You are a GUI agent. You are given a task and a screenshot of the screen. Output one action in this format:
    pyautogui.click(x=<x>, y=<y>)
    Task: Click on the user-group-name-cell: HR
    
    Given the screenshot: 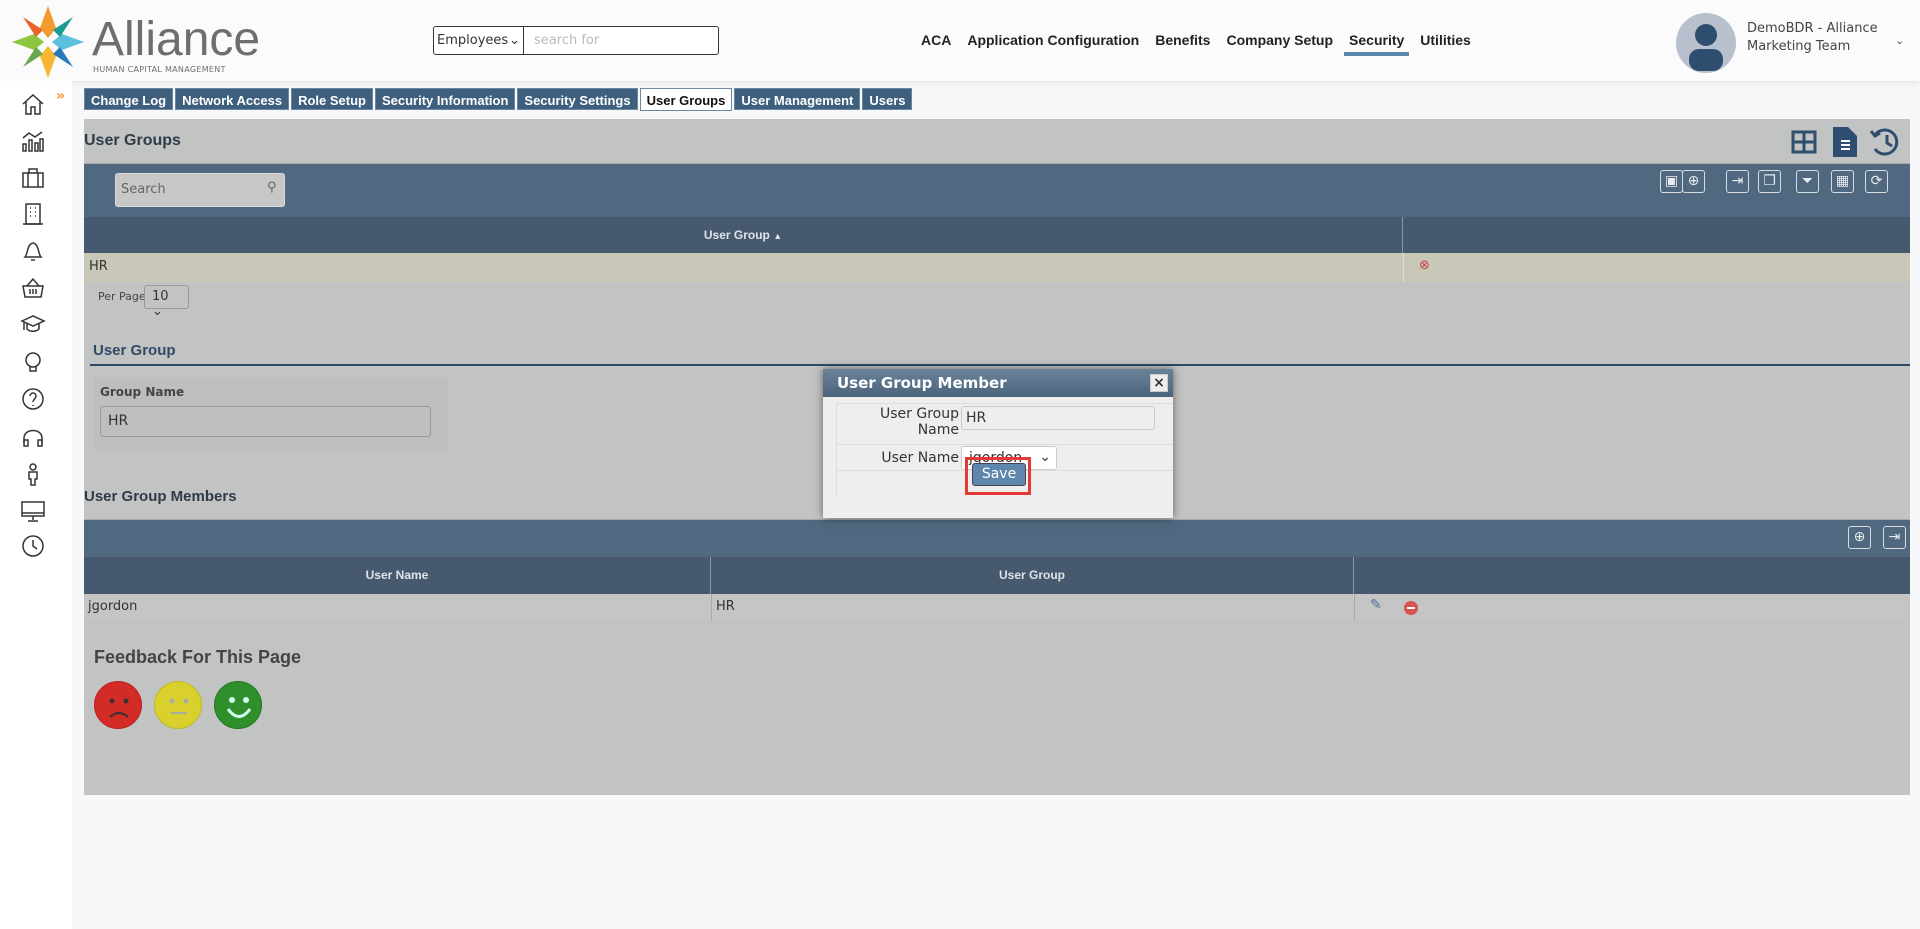 What is the action you would take?
    pyautogui.click(x=98, y=266)
    